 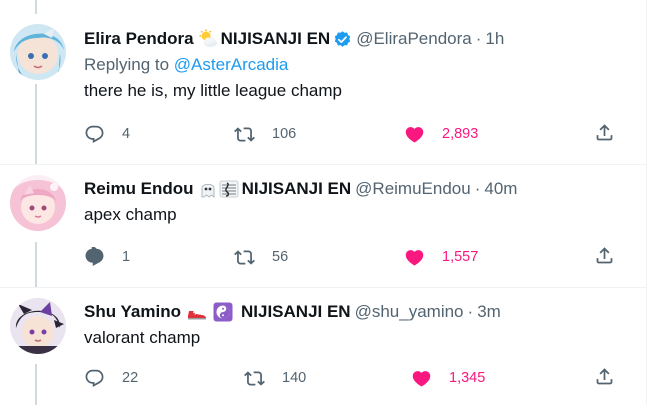 I want to click on ghost-icon, so click(x=207, y=190).